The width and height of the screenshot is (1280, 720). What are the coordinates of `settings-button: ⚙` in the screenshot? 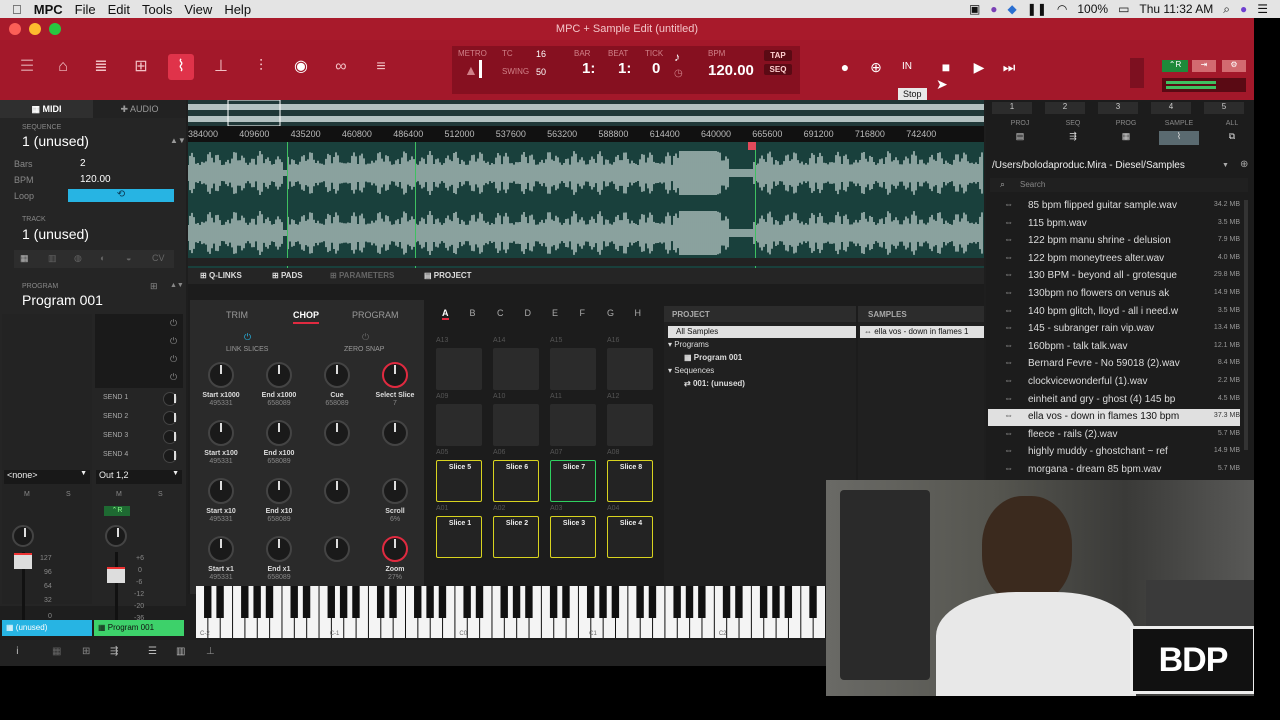 It's located at (1234, 66).